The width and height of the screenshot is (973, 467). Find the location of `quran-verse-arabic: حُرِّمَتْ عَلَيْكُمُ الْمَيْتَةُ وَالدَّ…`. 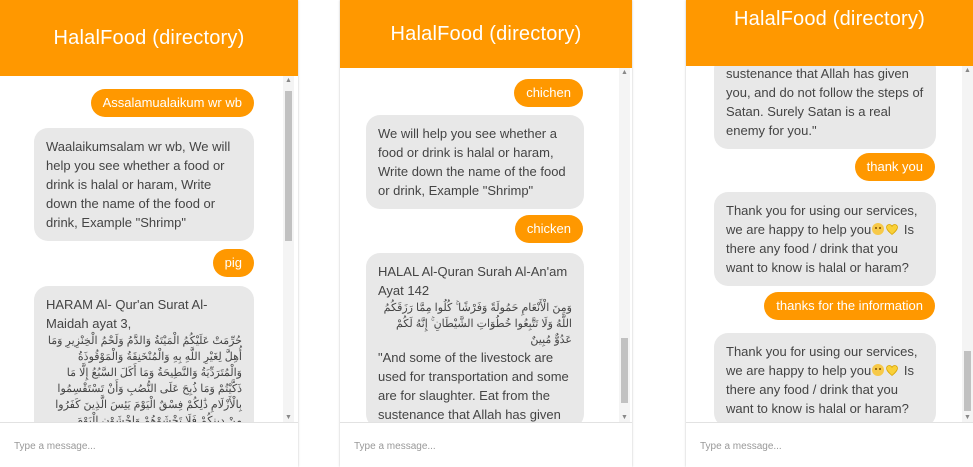

quran-verse-arabic: حُرِّمَتْ عَلَيْكُمُ الْمَيْتَةُ وَالدَّ… is located at coordinates (144, 379).